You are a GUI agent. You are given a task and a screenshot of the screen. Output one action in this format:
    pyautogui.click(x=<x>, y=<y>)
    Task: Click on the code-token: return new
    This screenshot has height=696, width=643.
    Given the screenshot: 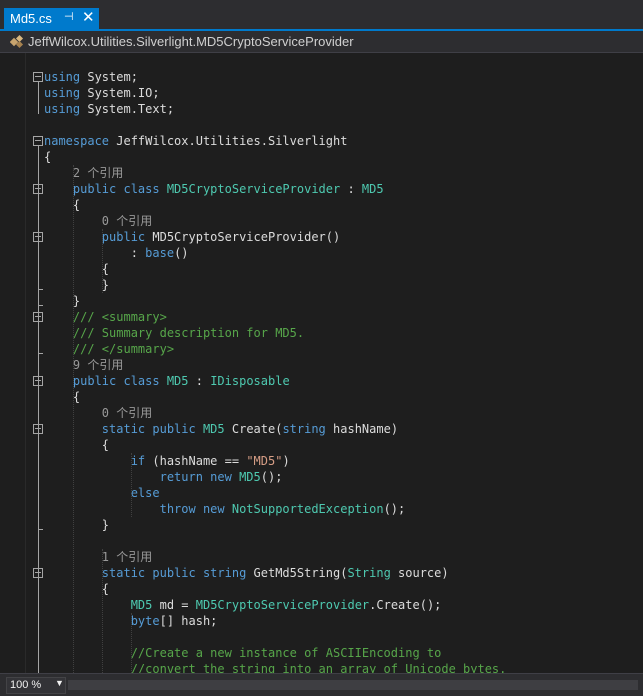 What is the action you would take?
    pyautogui.click(x=199, y=477)
    